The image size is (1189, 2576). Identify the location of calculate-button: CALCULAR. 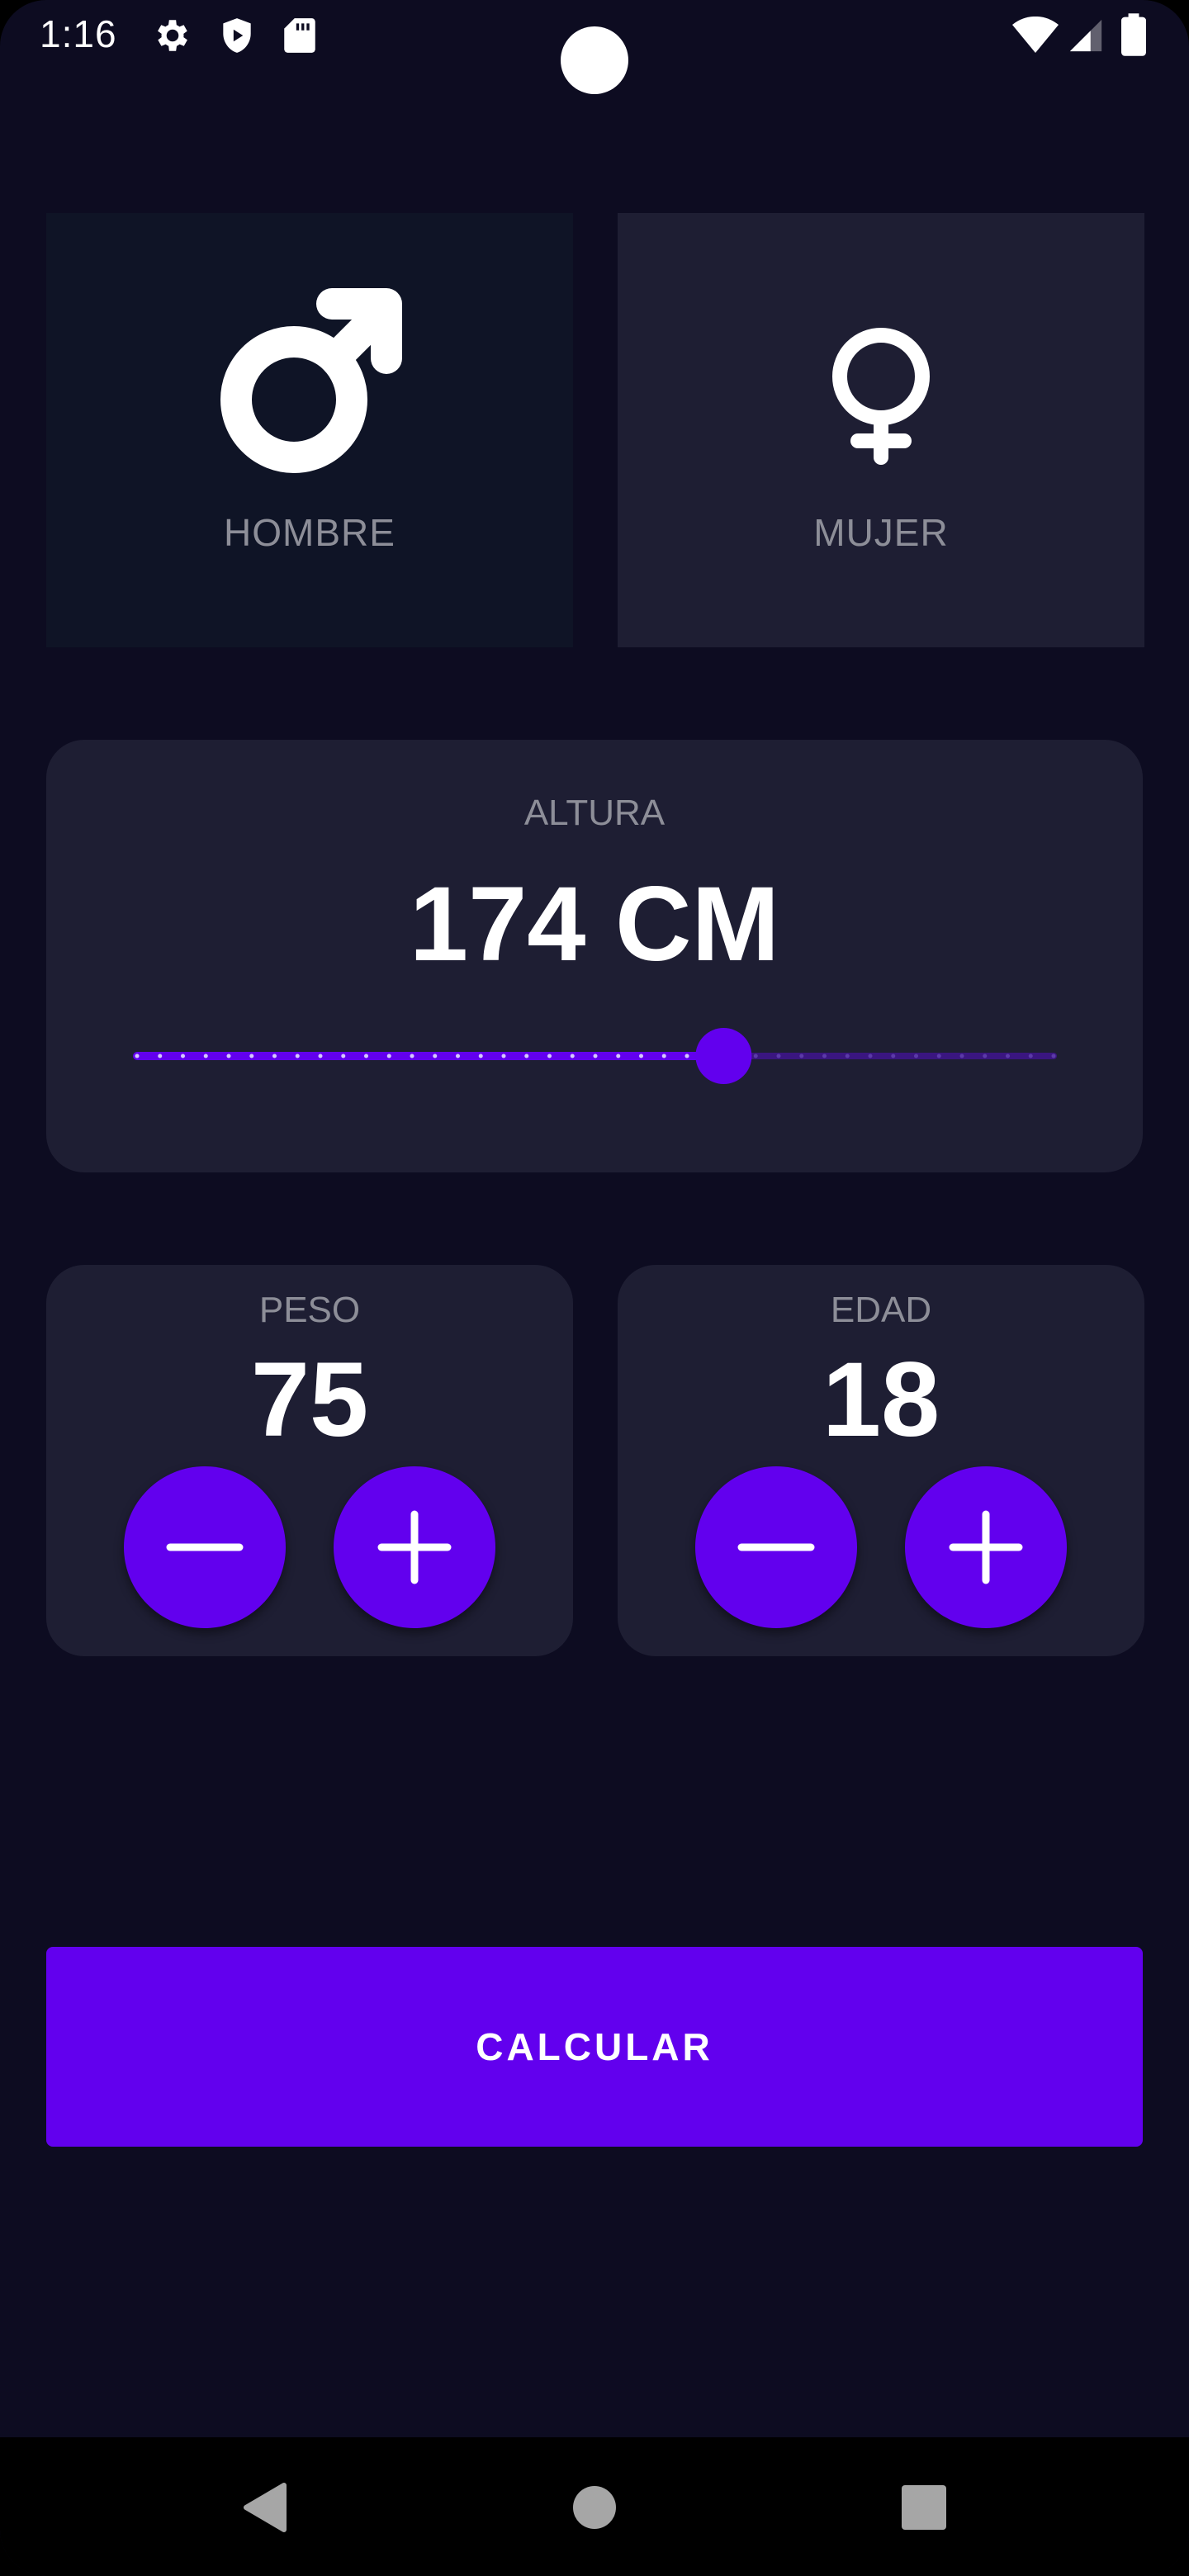
(594, 2047).